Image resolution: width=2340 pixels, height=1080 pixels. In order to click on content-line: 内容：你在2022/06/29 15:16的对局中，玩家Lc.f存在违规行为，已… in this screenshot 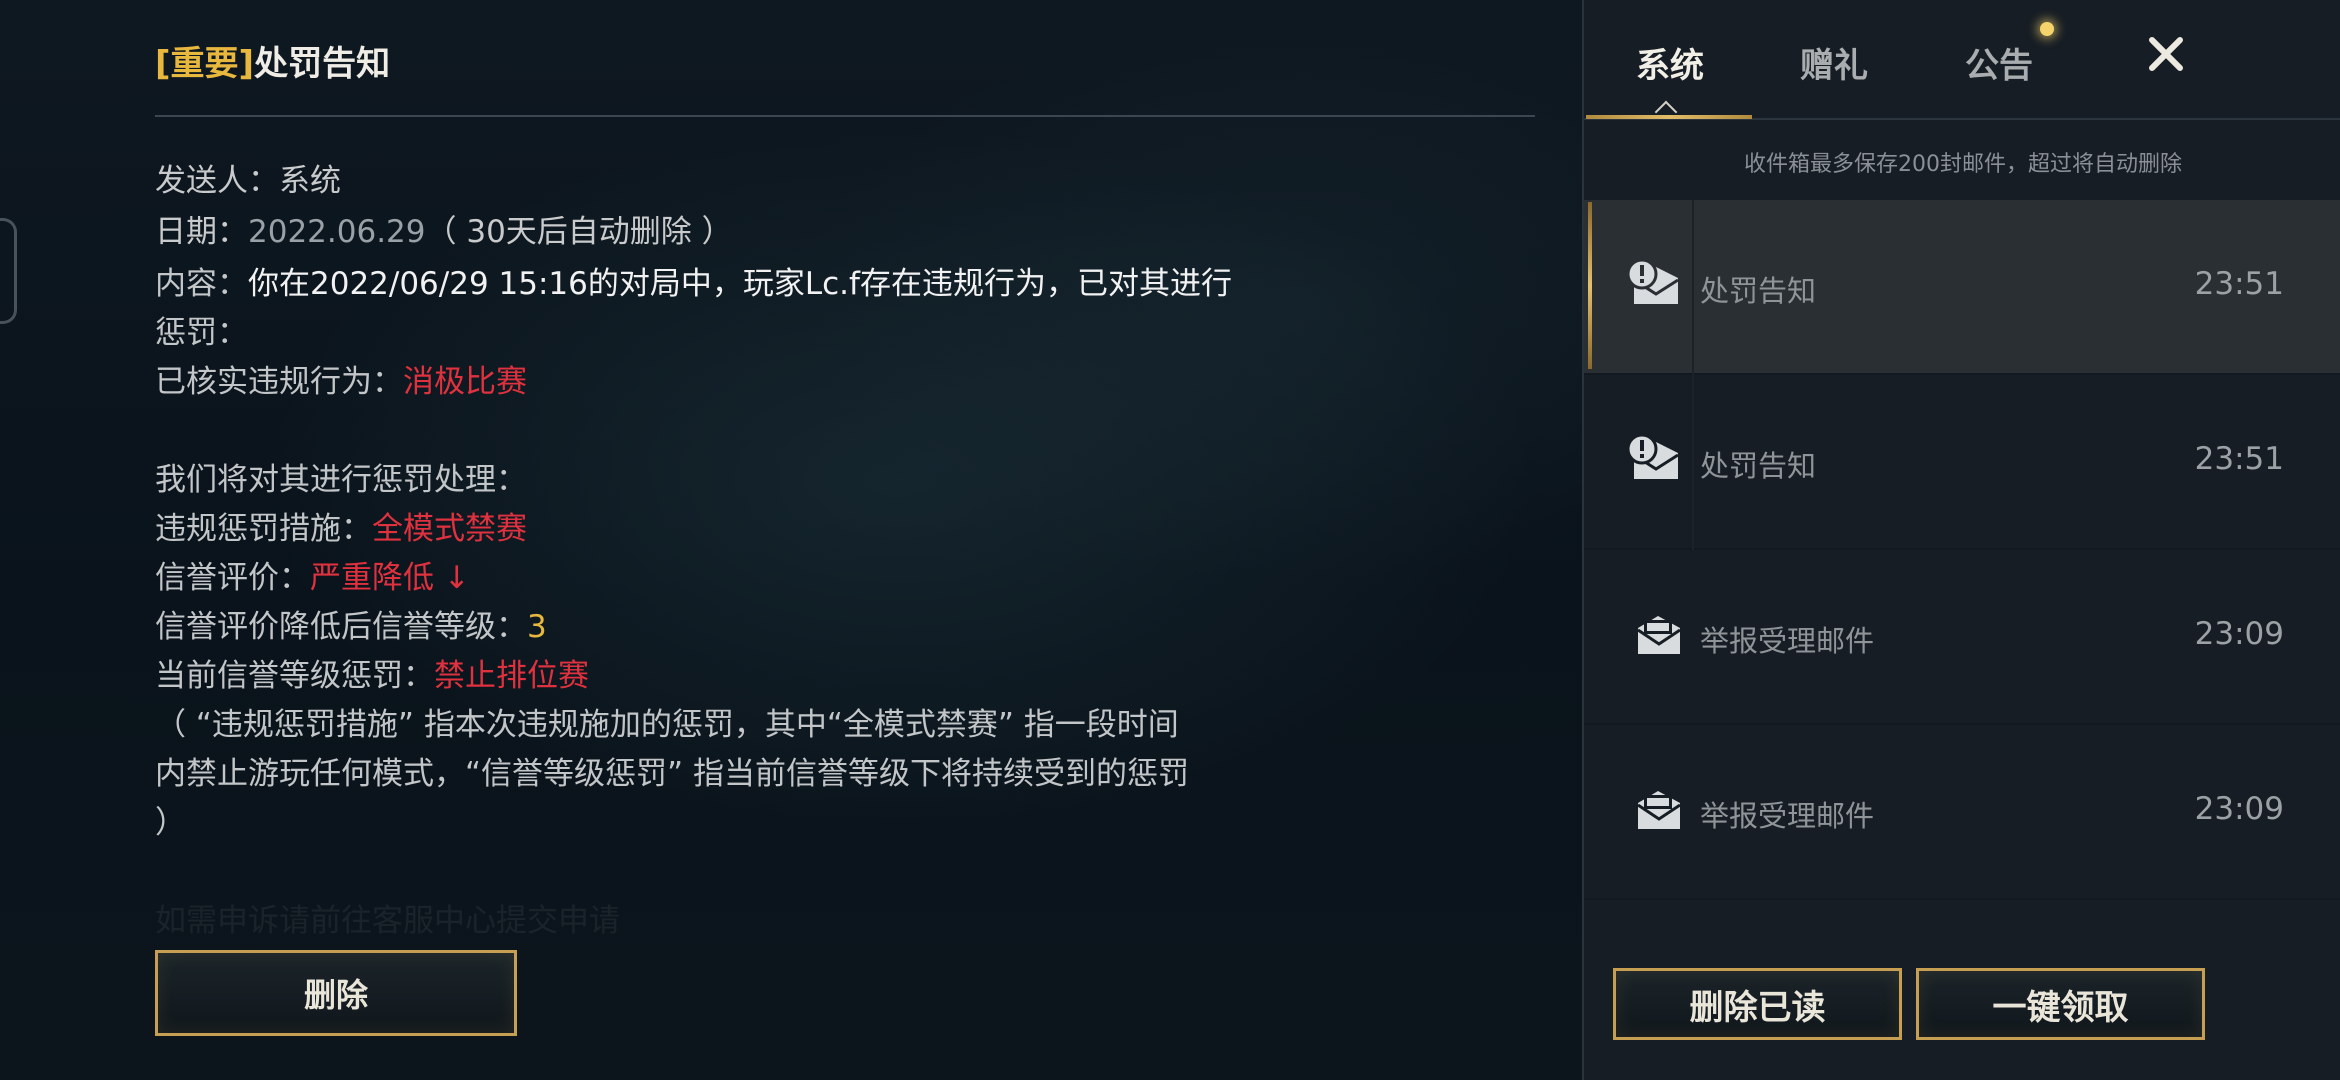, I will do `click(695, 284)`.